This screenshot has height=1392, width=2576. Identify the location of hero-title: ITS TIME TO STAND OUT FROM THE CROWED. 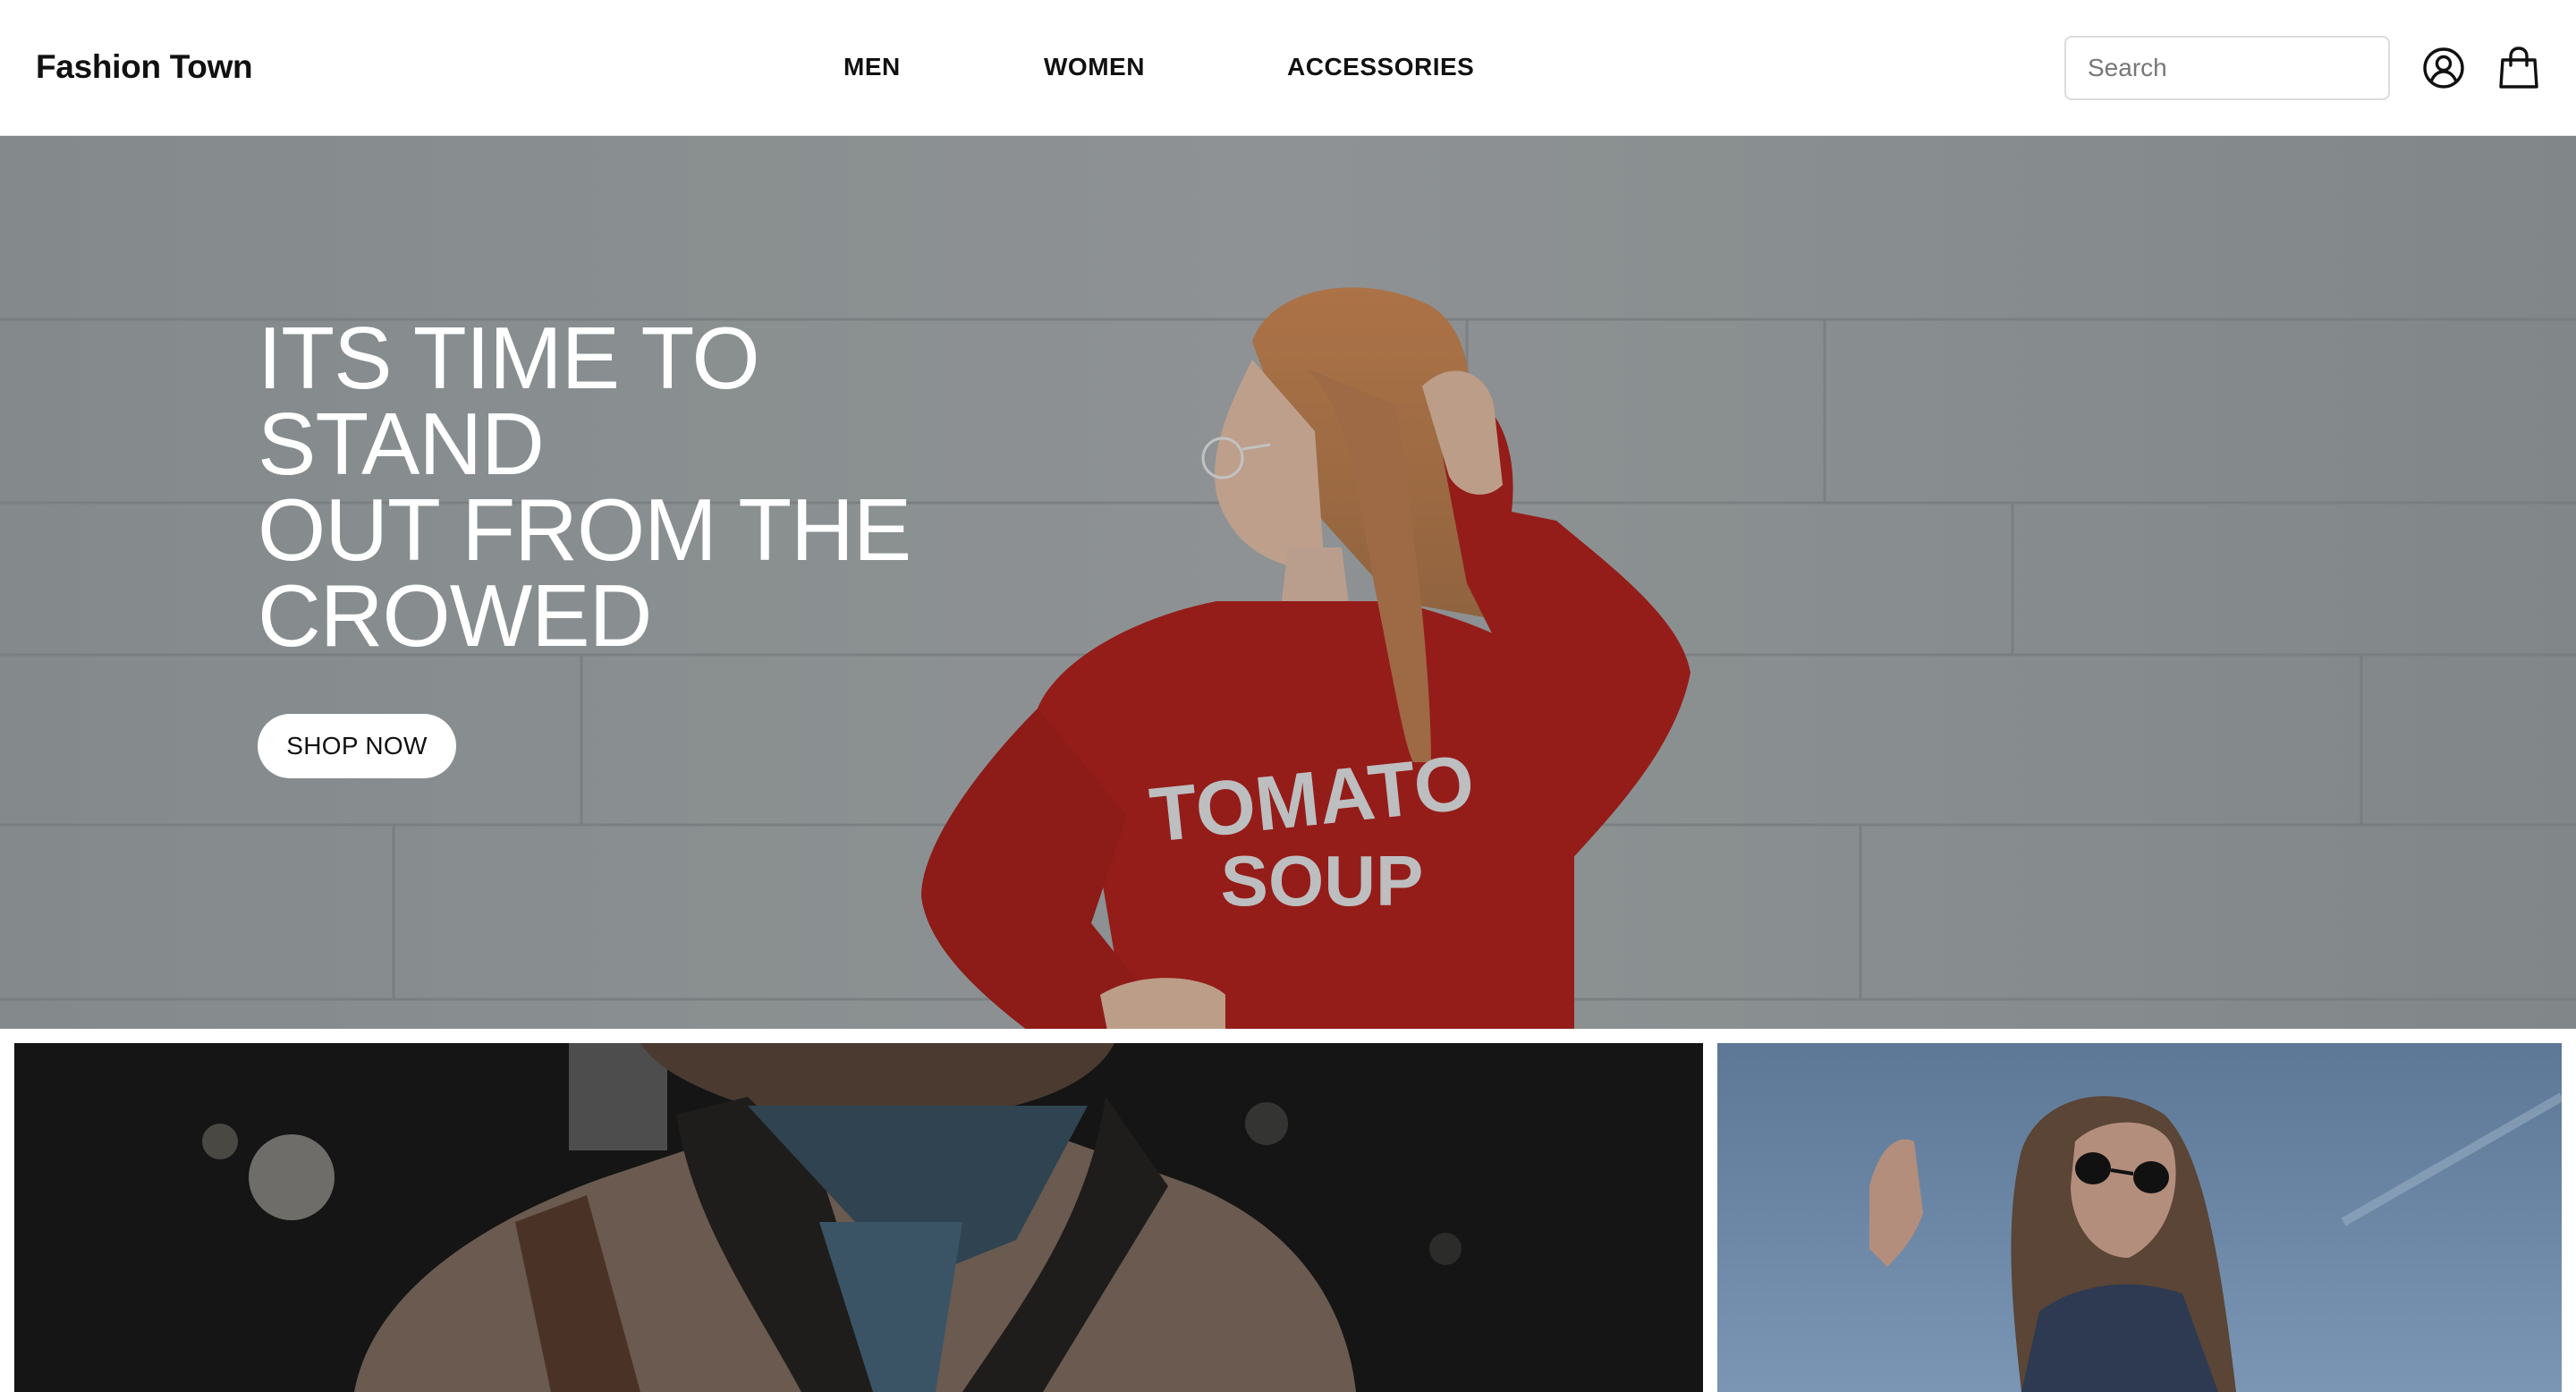
(660, 486).